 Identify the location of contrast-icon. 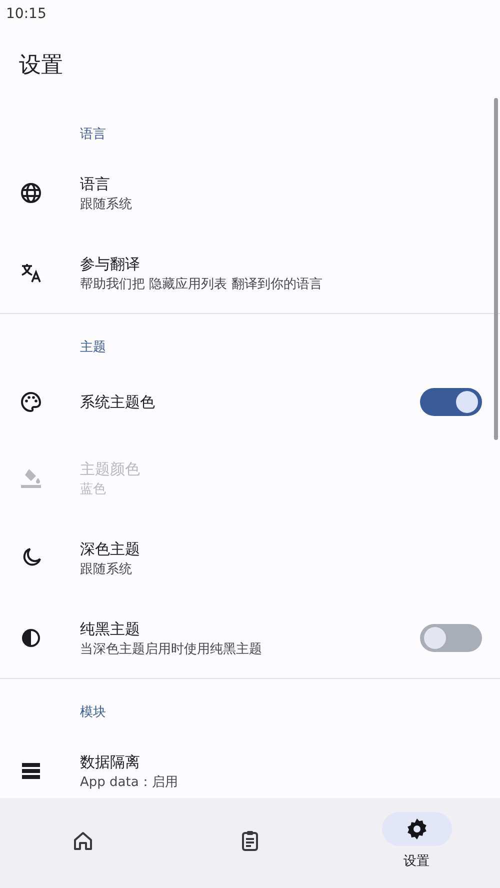
(31, 638).